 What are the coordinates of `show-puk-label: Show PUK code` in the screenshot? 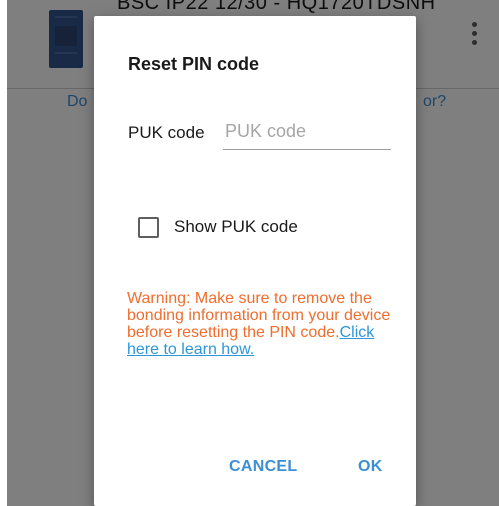 It's located at (236, 226).